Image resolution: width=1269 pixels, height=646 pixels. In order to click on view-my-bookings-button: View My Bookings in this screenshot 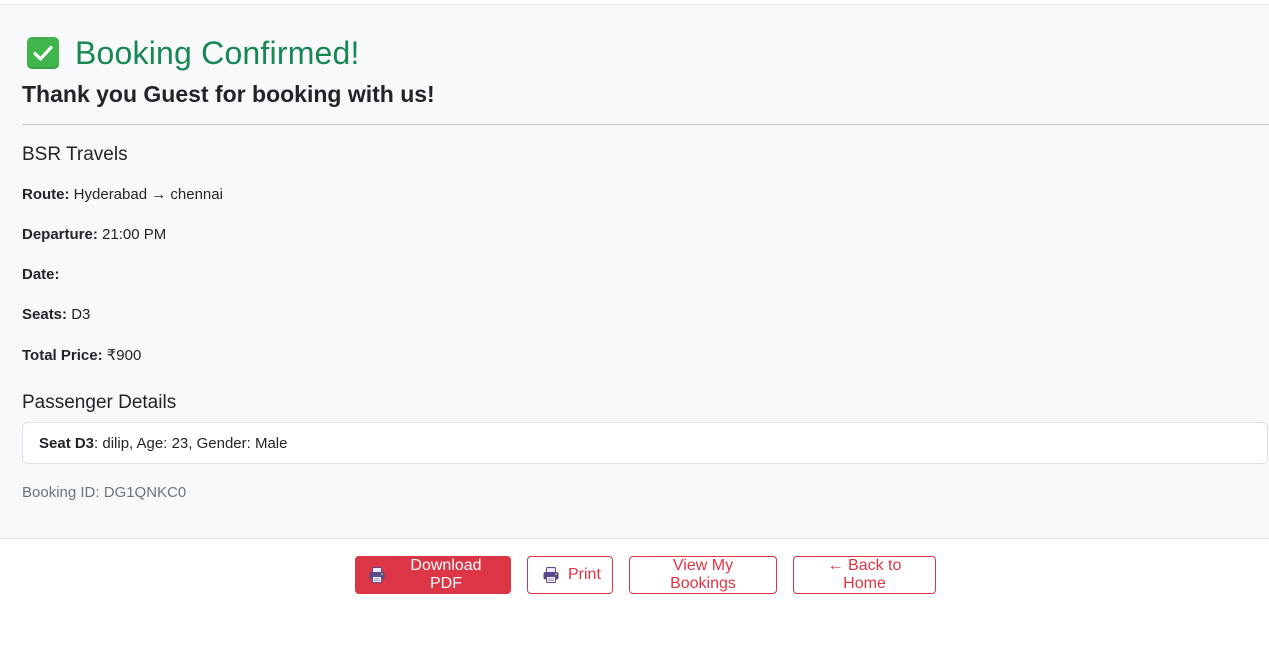, I will do `click(703, 575)`.